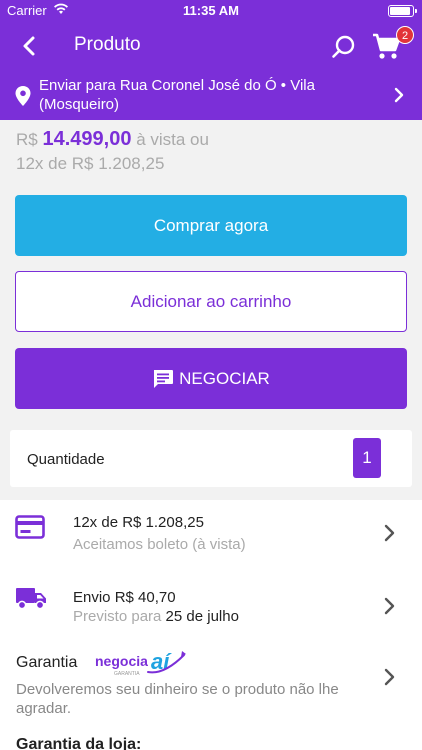 The width and height of the screenshot is (422, 750). Describe the element at coordinates (121, 661) in the screenshot. I see `logo-text: negocia` at that location.